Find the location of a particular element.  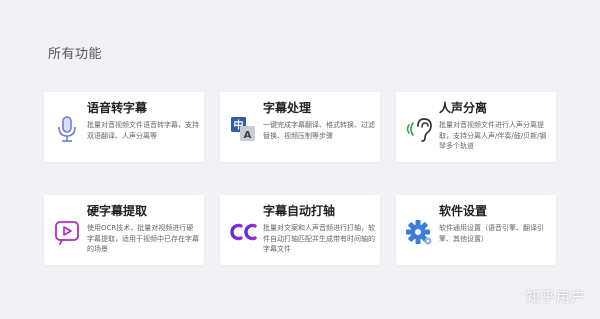

video-subtitle-icon is located at coordinates (67, 232).